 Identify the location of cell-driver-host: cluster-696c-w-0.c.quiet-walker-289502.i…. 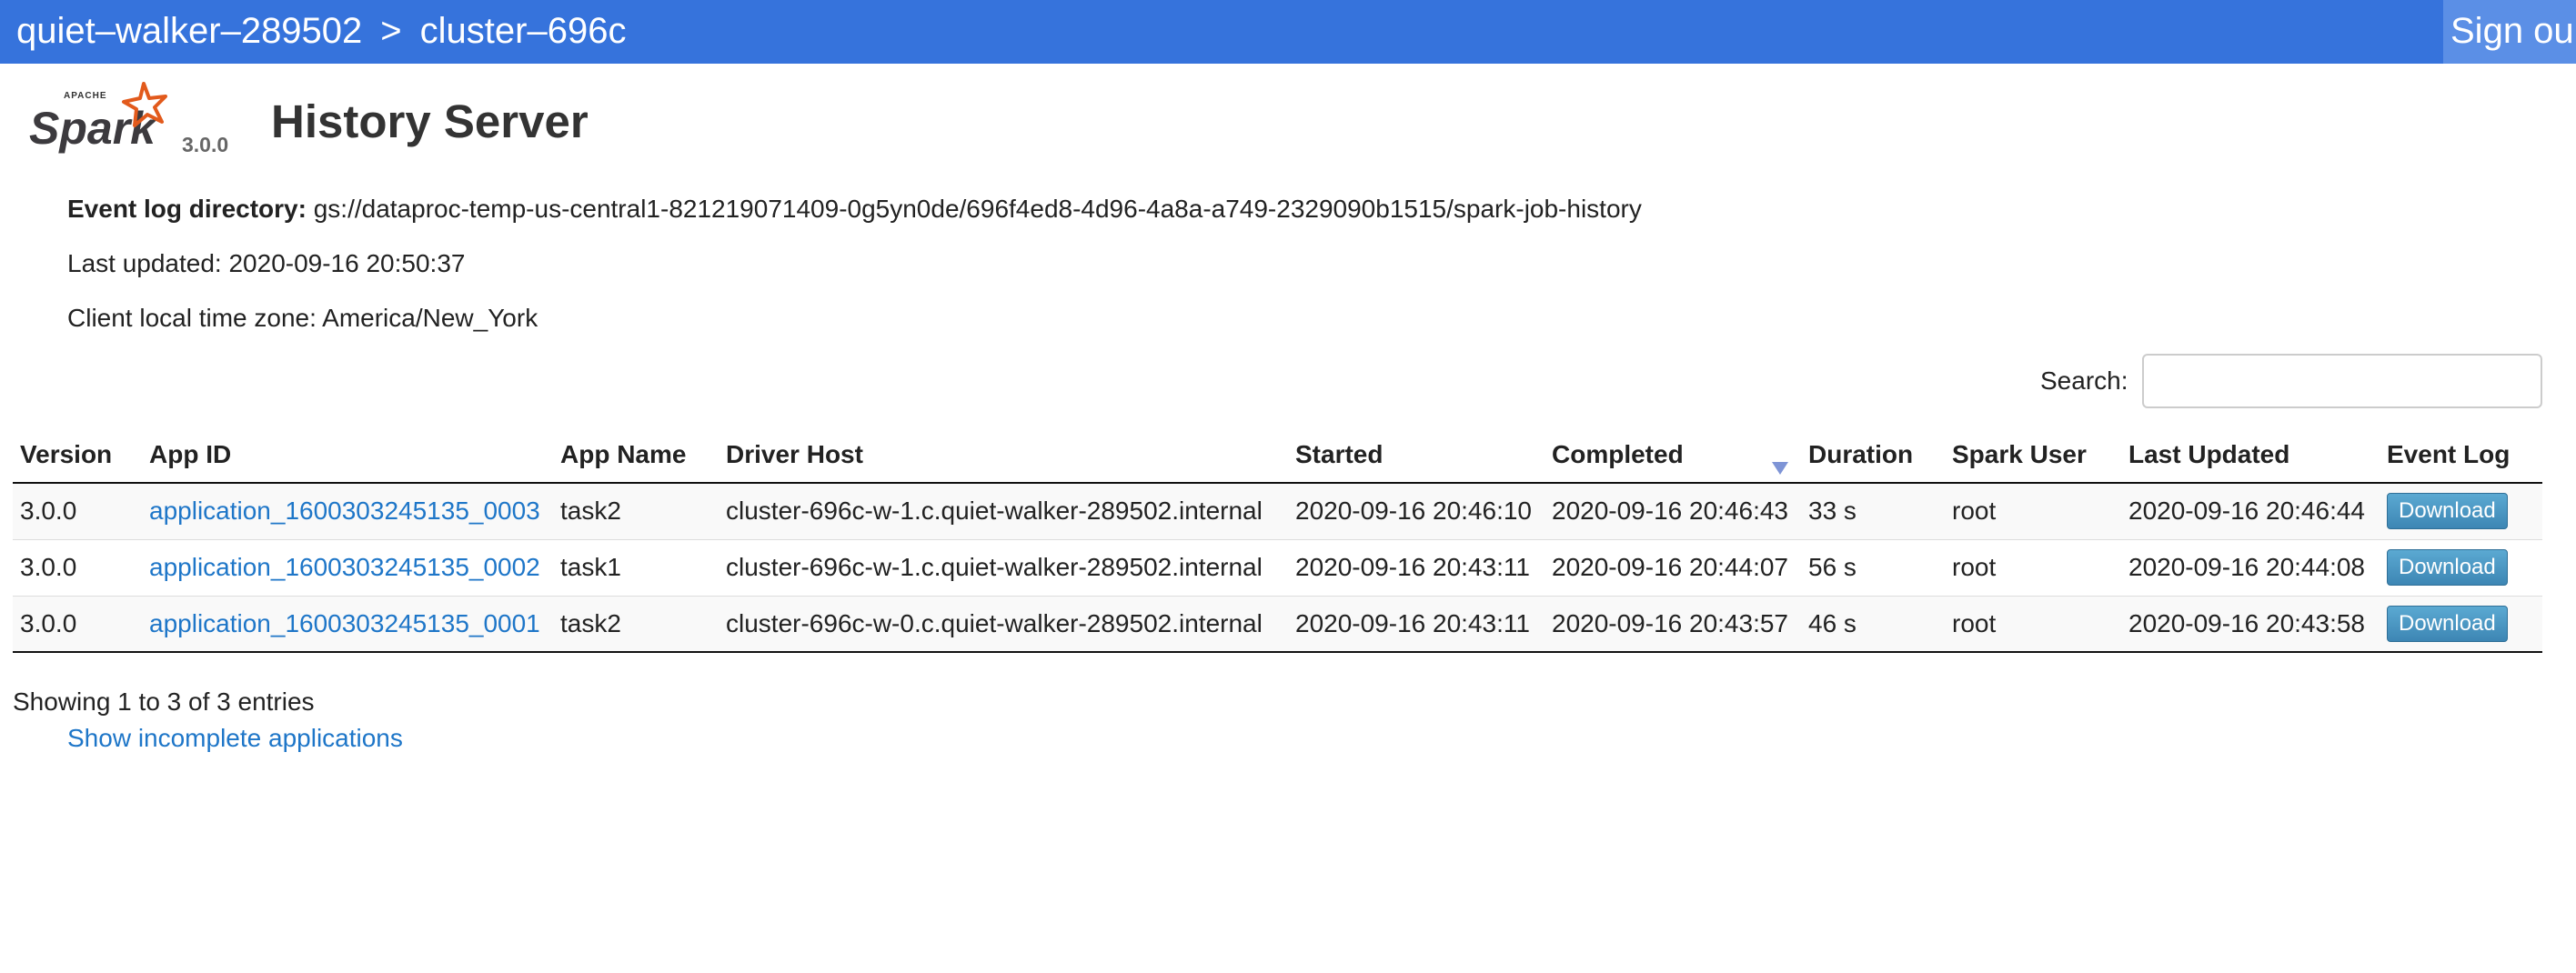
(1003, 624).